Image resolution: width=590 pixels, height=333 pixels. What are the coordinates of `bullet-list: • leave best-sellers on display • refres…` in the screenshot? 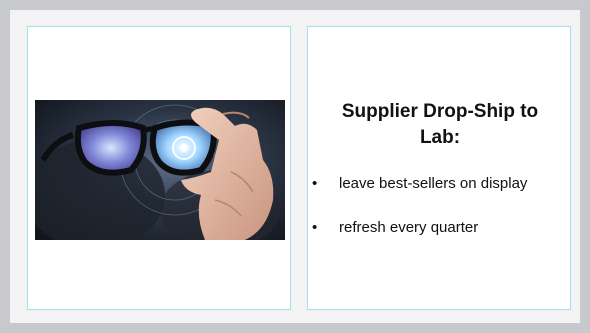 It's located at (440, 217).